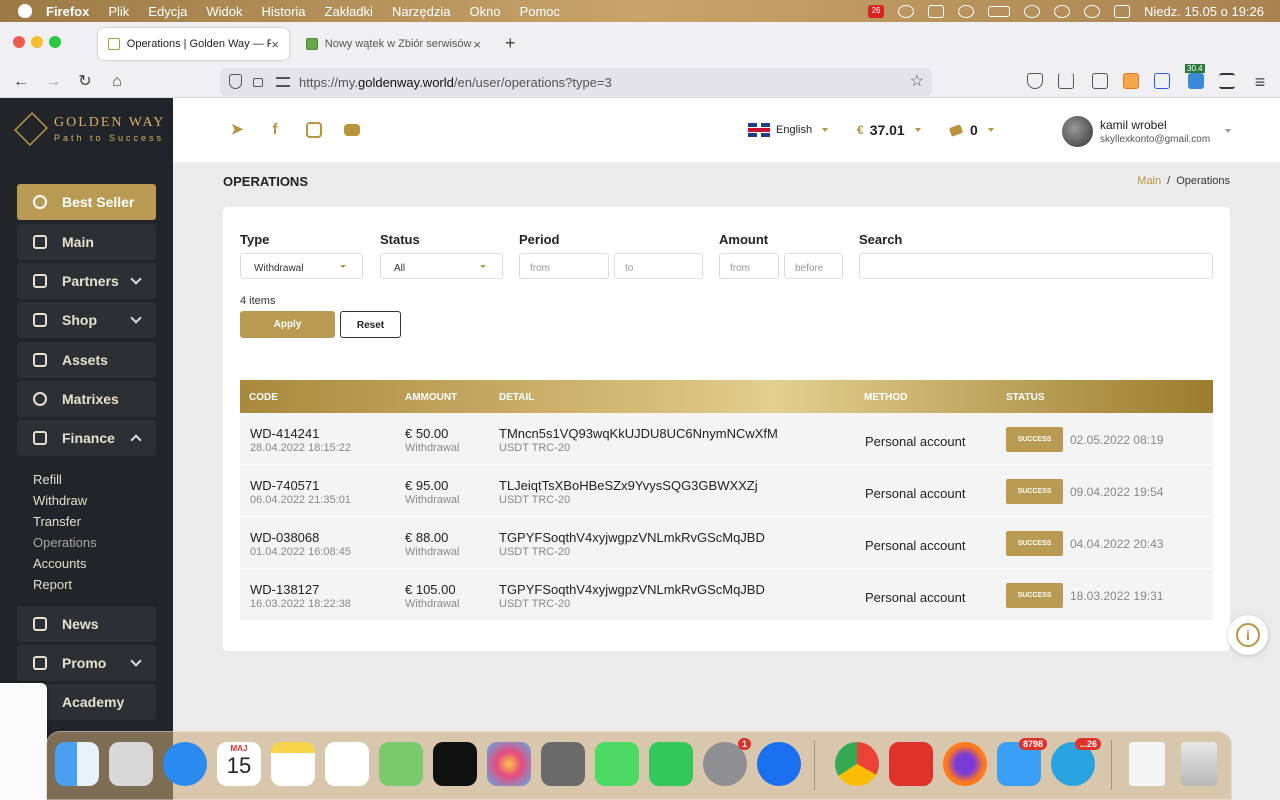  I want to click on bookmark-star-icon: ☆, so click(917, 81).